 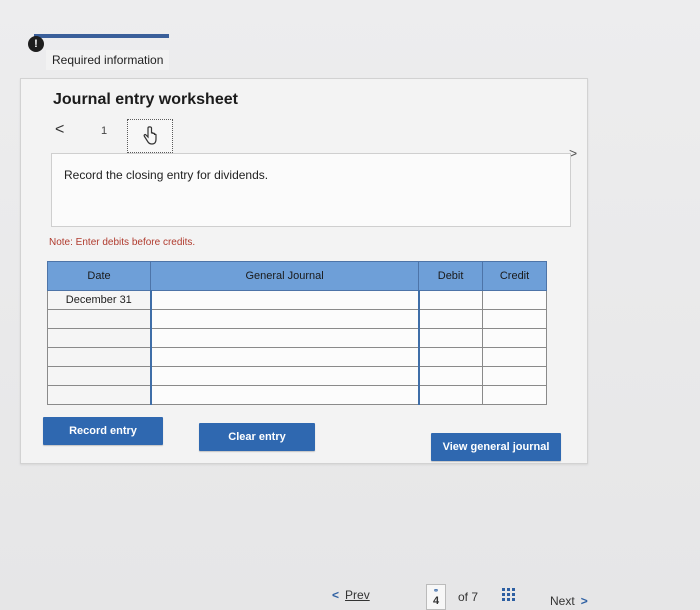 I want to click on worksheet-title: Journal entry worksheet, so click(x=145, y=99).